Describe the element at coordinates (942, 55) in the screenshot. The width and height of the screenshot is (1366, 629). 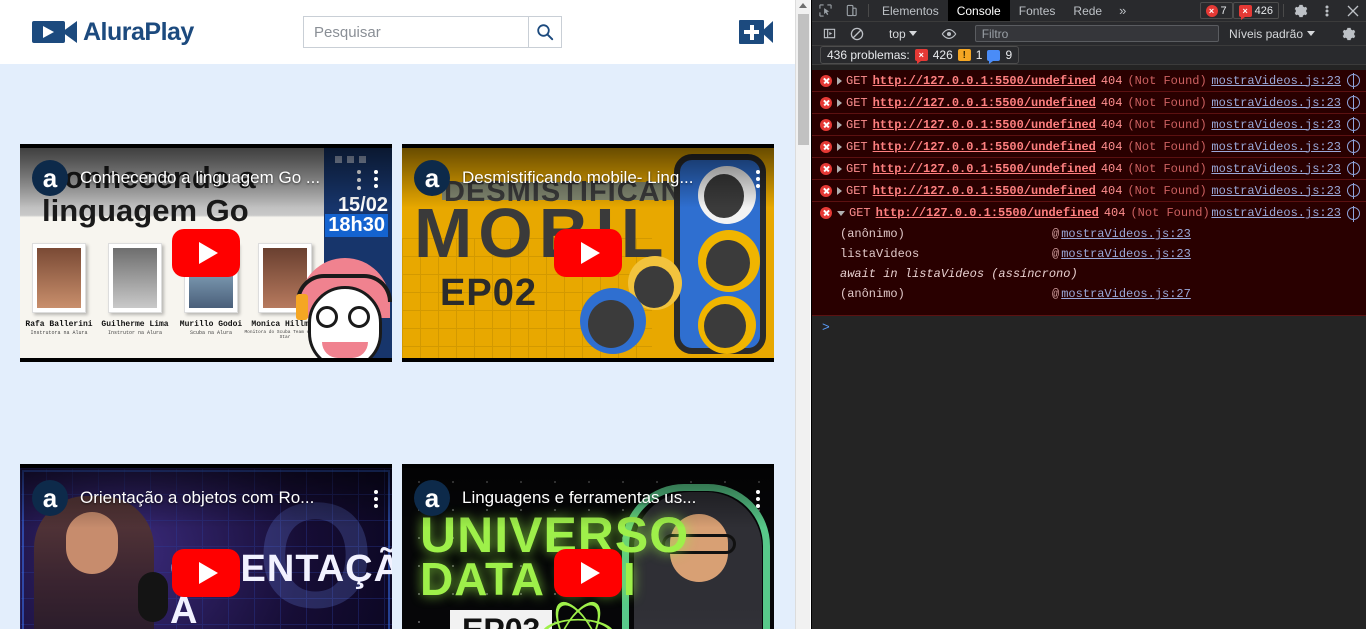
I see `problems-error-count: 426` at that location.